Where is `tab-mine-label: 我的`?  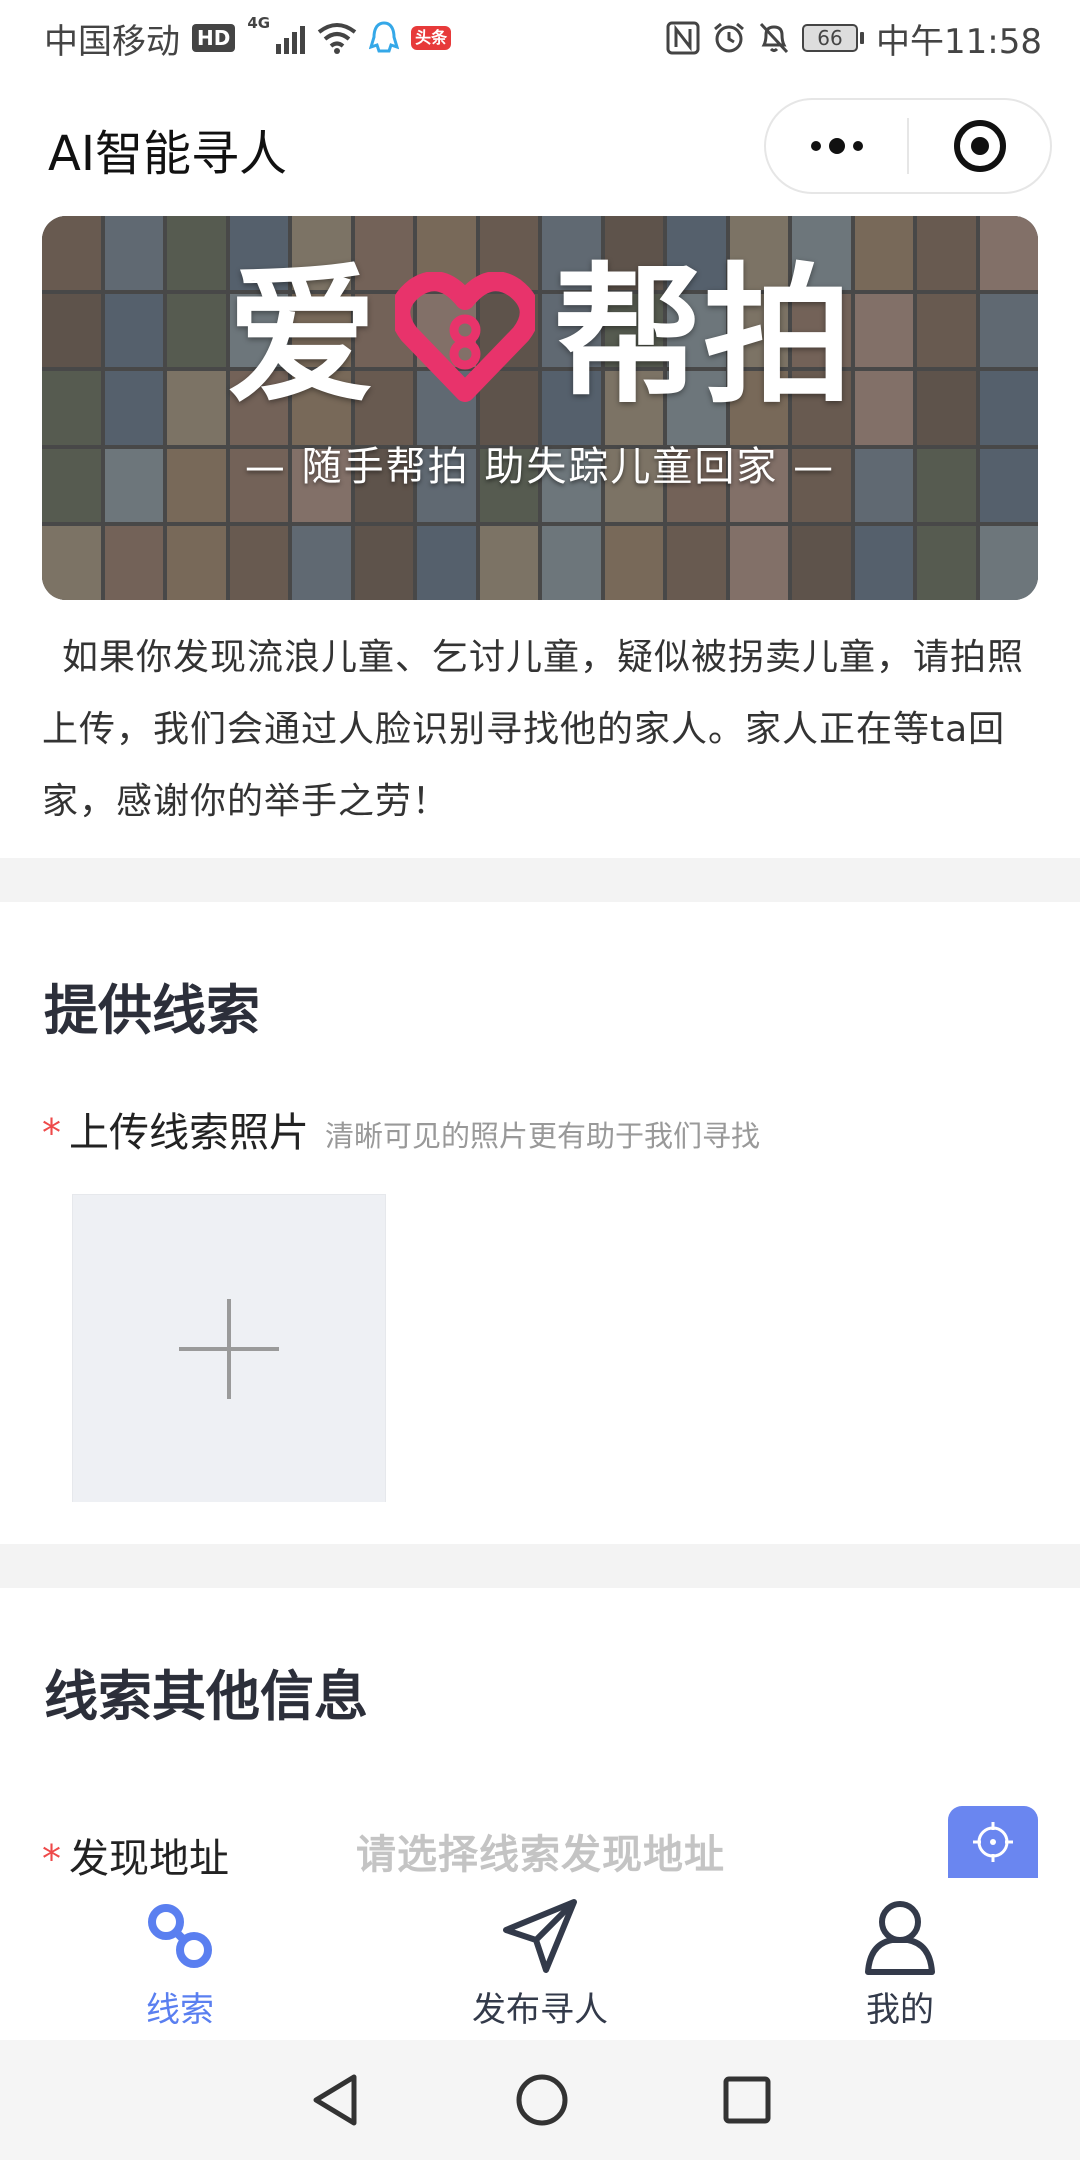 tab-mine-label: 我的 is located at coordinates (900, 2010).